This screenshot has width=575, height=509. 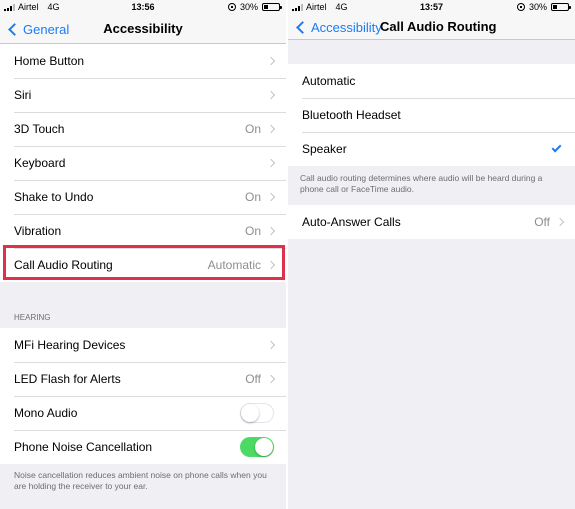 I want to click on row-call-audio-routing: Call Audio Routing Automatic, so click(x=143, y=265).